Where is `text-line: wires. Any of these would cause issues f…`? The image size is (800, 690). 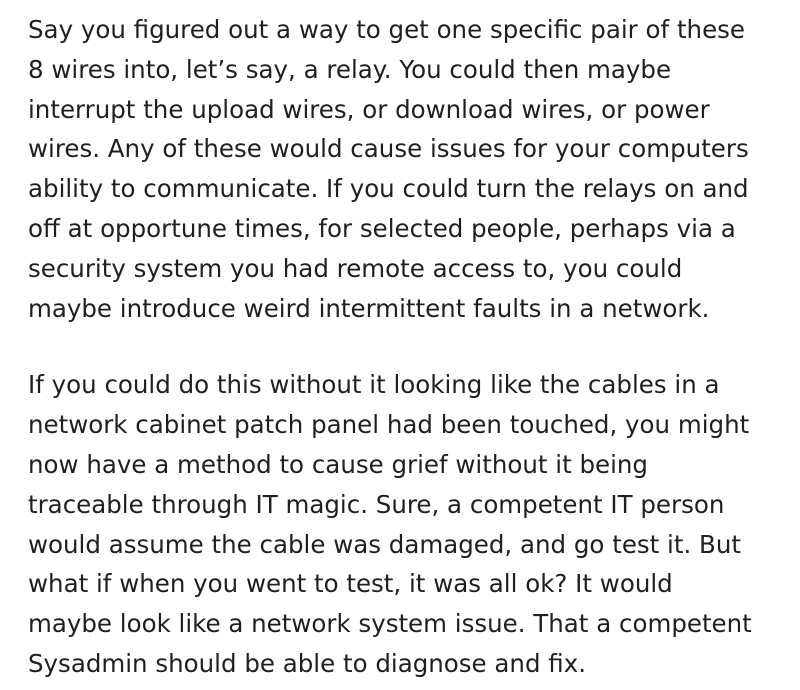
text-line: wires. Any of these would cause issues f… is located at coordinates (388, 149).